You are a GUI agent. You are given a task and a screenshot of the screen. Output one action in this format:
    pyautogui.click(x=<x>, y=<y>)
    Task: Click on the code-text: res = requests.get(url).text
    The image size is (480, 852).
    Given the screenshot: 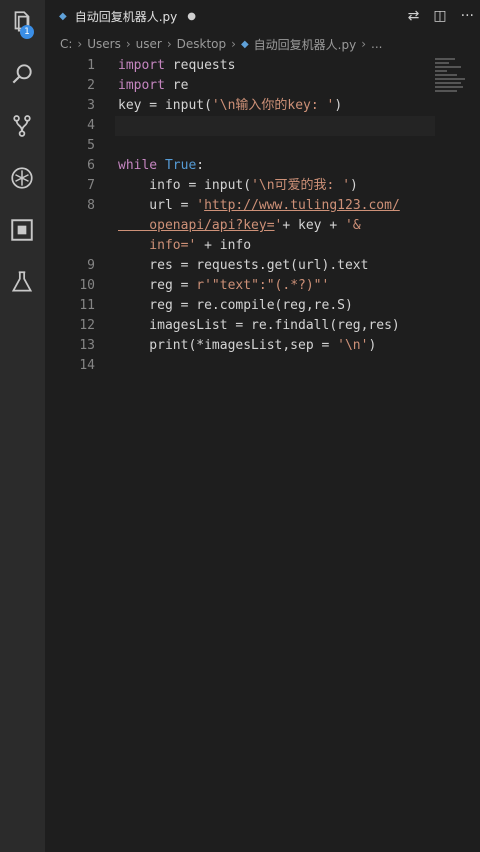 What is the action you would take?
    pyautogui.click(x=243, y=265)
    